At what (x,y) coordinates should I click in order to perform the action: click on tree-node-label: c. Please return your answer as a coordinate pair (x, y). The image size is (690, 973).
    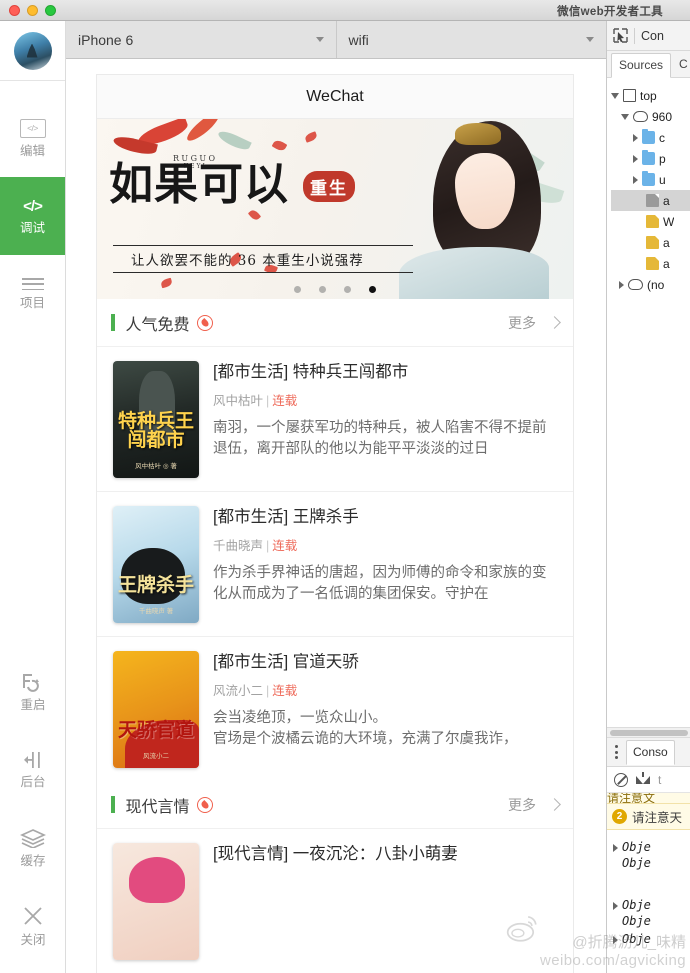
    Looking at the image, I should click on (662, 137).